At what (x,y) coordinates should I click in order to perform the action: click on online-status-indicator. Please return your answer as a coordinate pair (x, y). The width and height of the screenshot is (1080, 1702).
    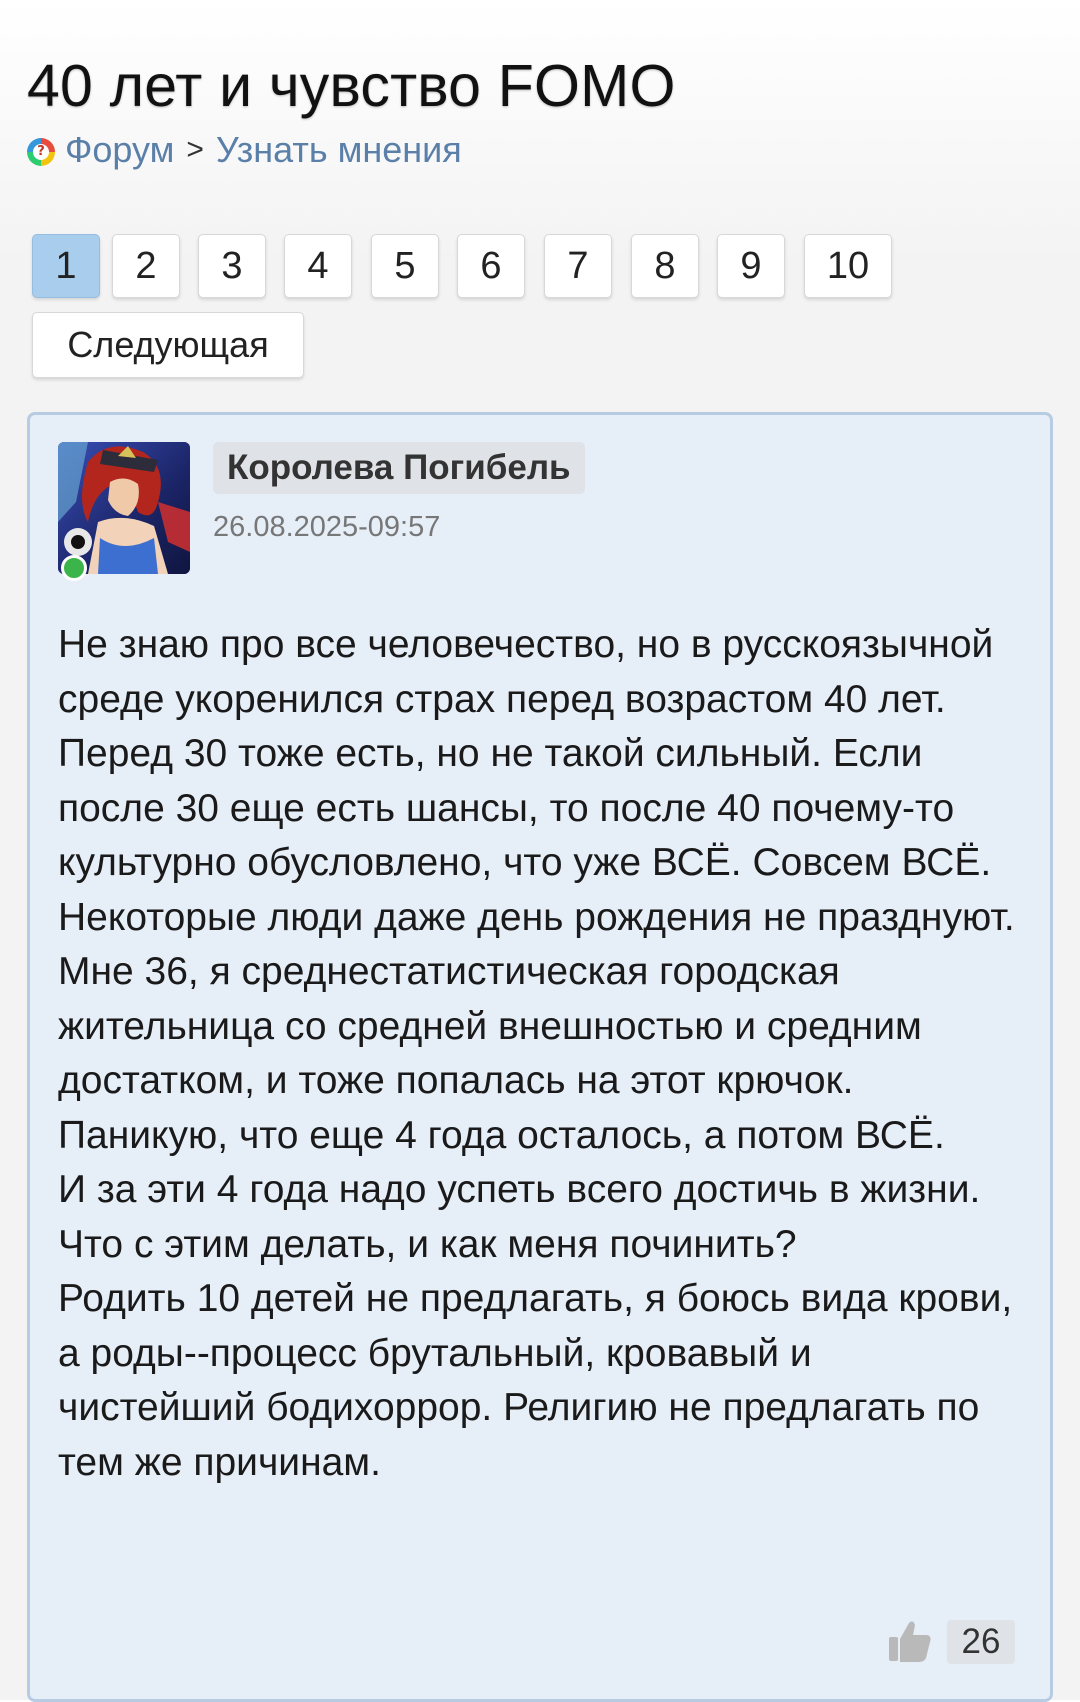
    Looking at the image, I should click on (74, 568).